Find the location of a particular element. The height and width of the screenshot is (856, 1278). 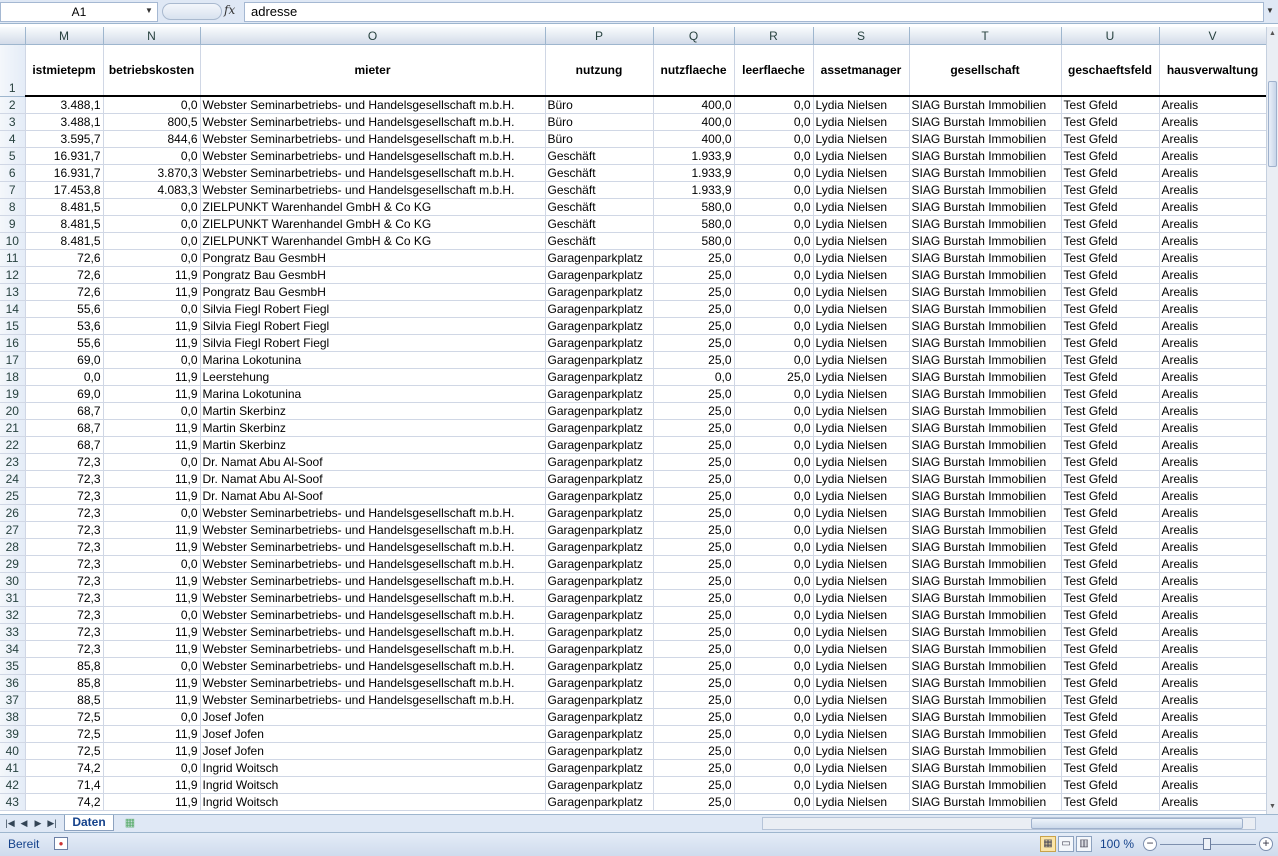

next-sheet-icon: ▶ is located at coordinates (38, 823).